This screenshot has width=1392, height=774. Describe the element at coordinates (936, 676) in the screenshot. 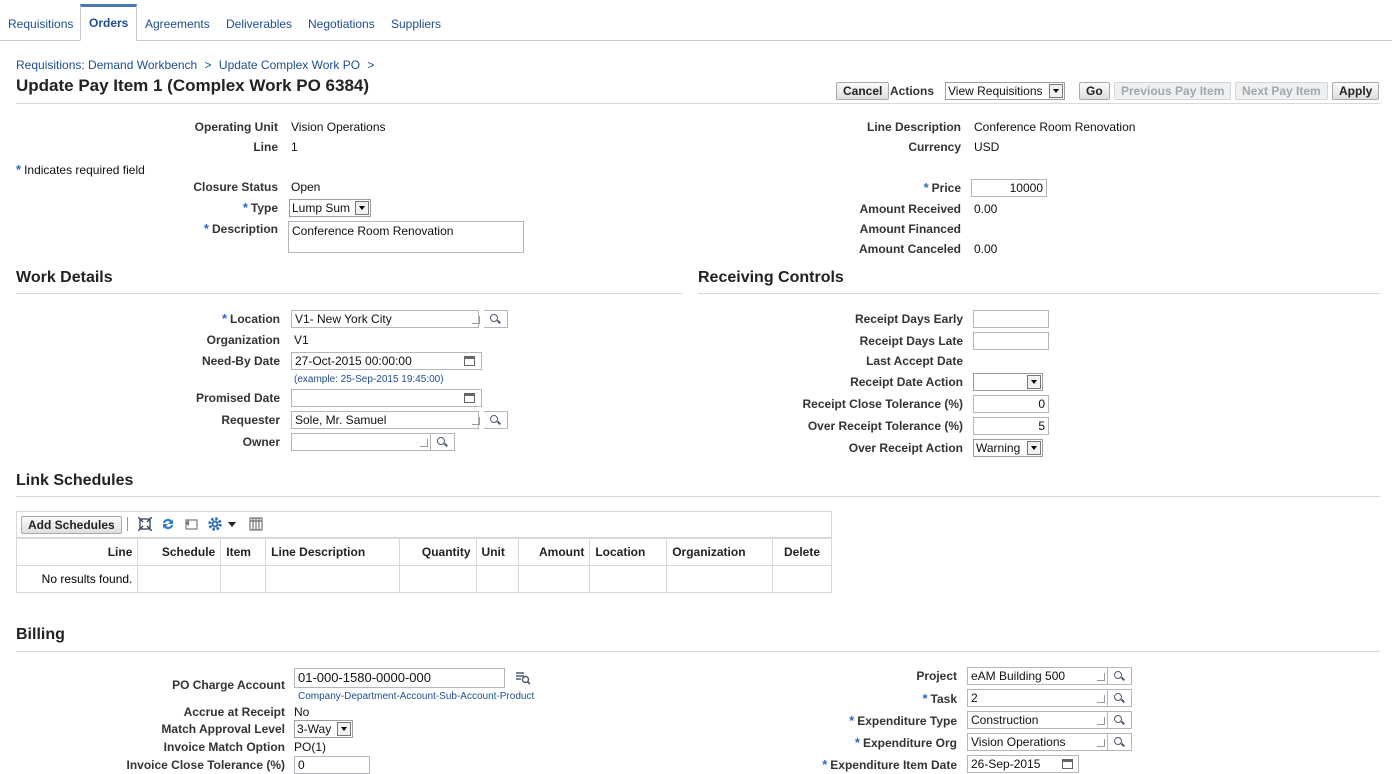

I see `project-label: Project` at that location.